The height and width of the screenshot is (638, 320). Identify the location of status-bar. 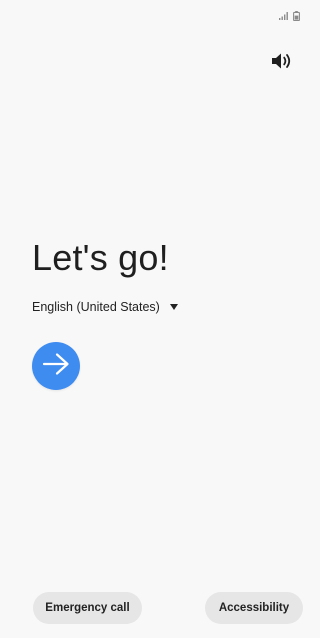
(289, 16).